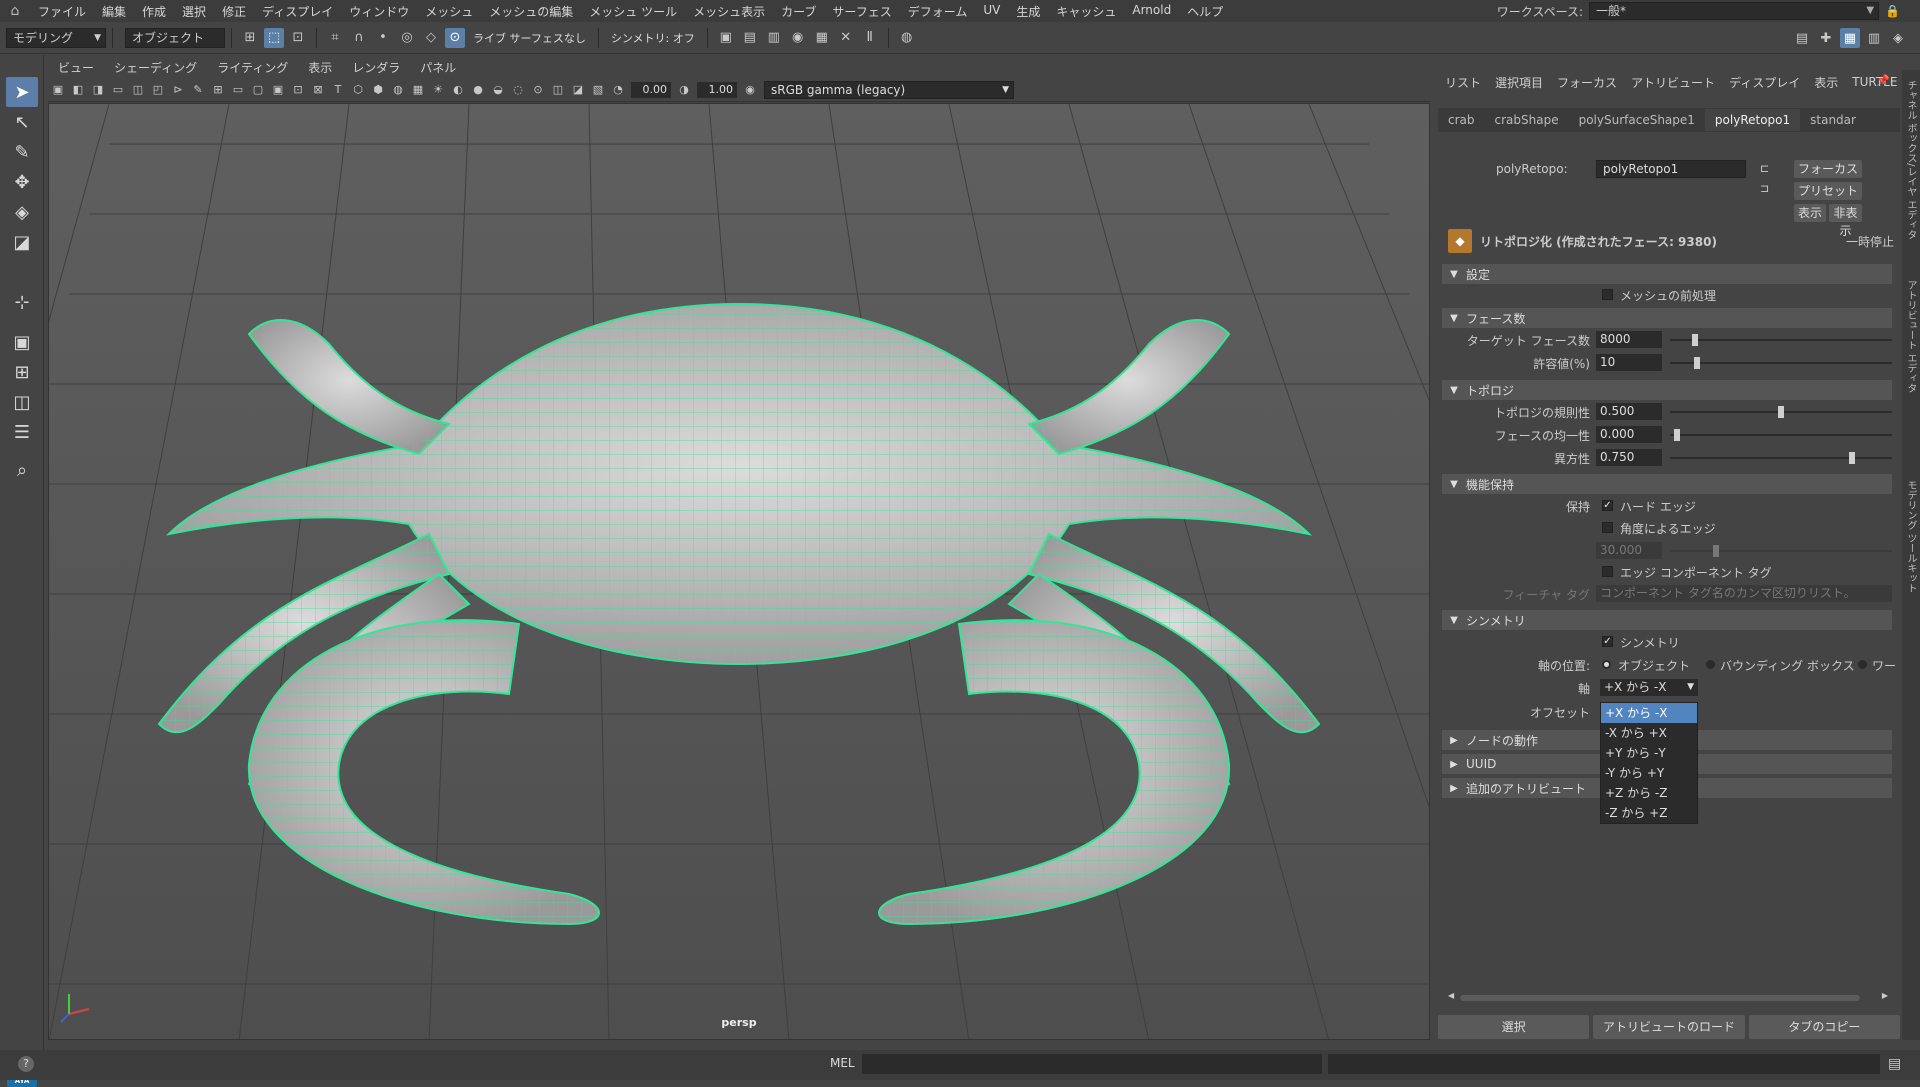 This screenshot has width=1920, height=1087. Describe the element at coordinates (76, 67) in the screenshot. I see `panel-menu-item: ビュー` at that location.